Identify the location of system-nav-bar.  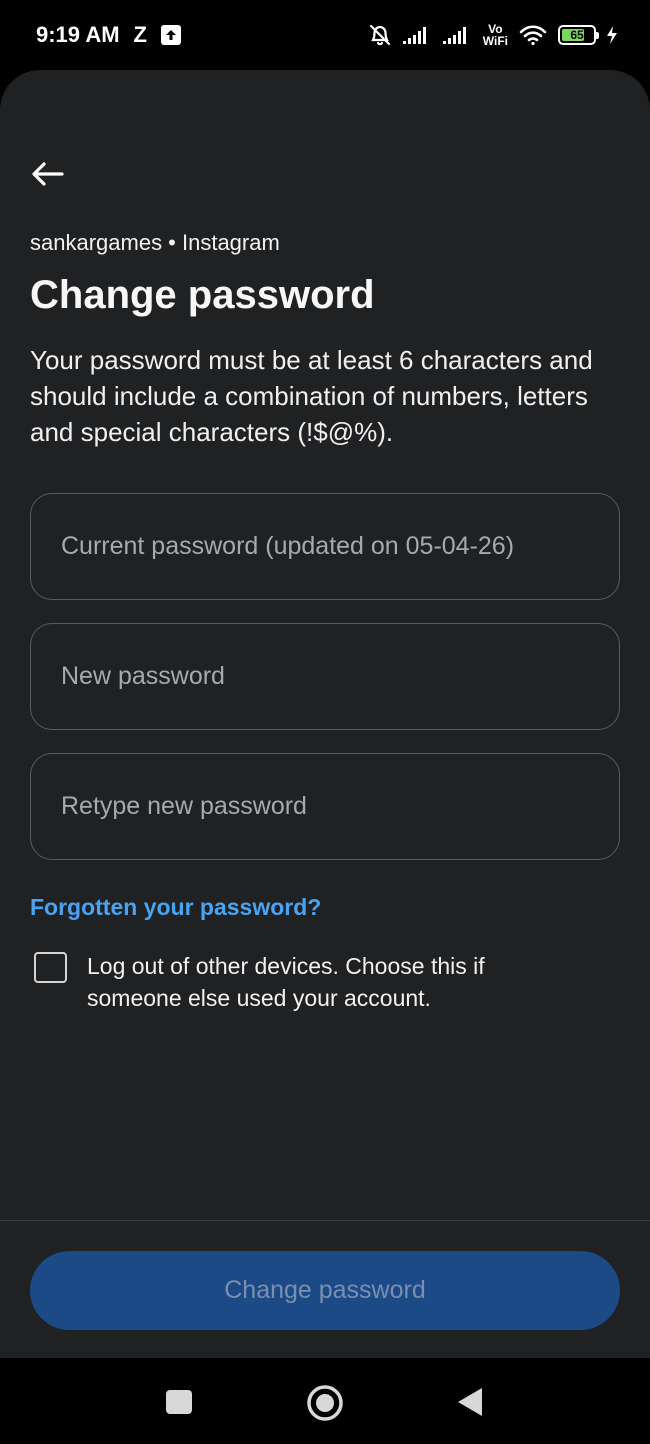
(325, 1401).